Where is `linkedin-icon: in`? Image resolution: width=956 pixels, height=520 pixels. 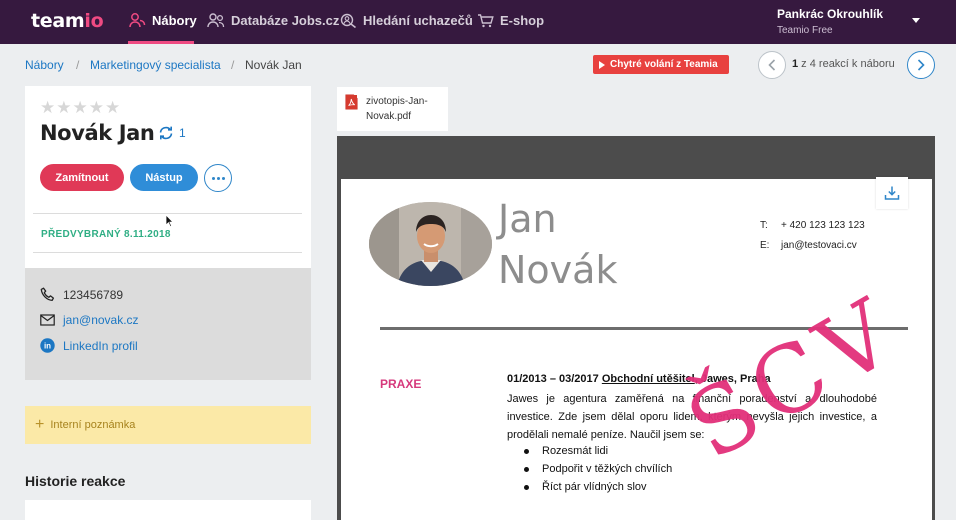
linkedin-icon: in is located at coordinates (47, 345).